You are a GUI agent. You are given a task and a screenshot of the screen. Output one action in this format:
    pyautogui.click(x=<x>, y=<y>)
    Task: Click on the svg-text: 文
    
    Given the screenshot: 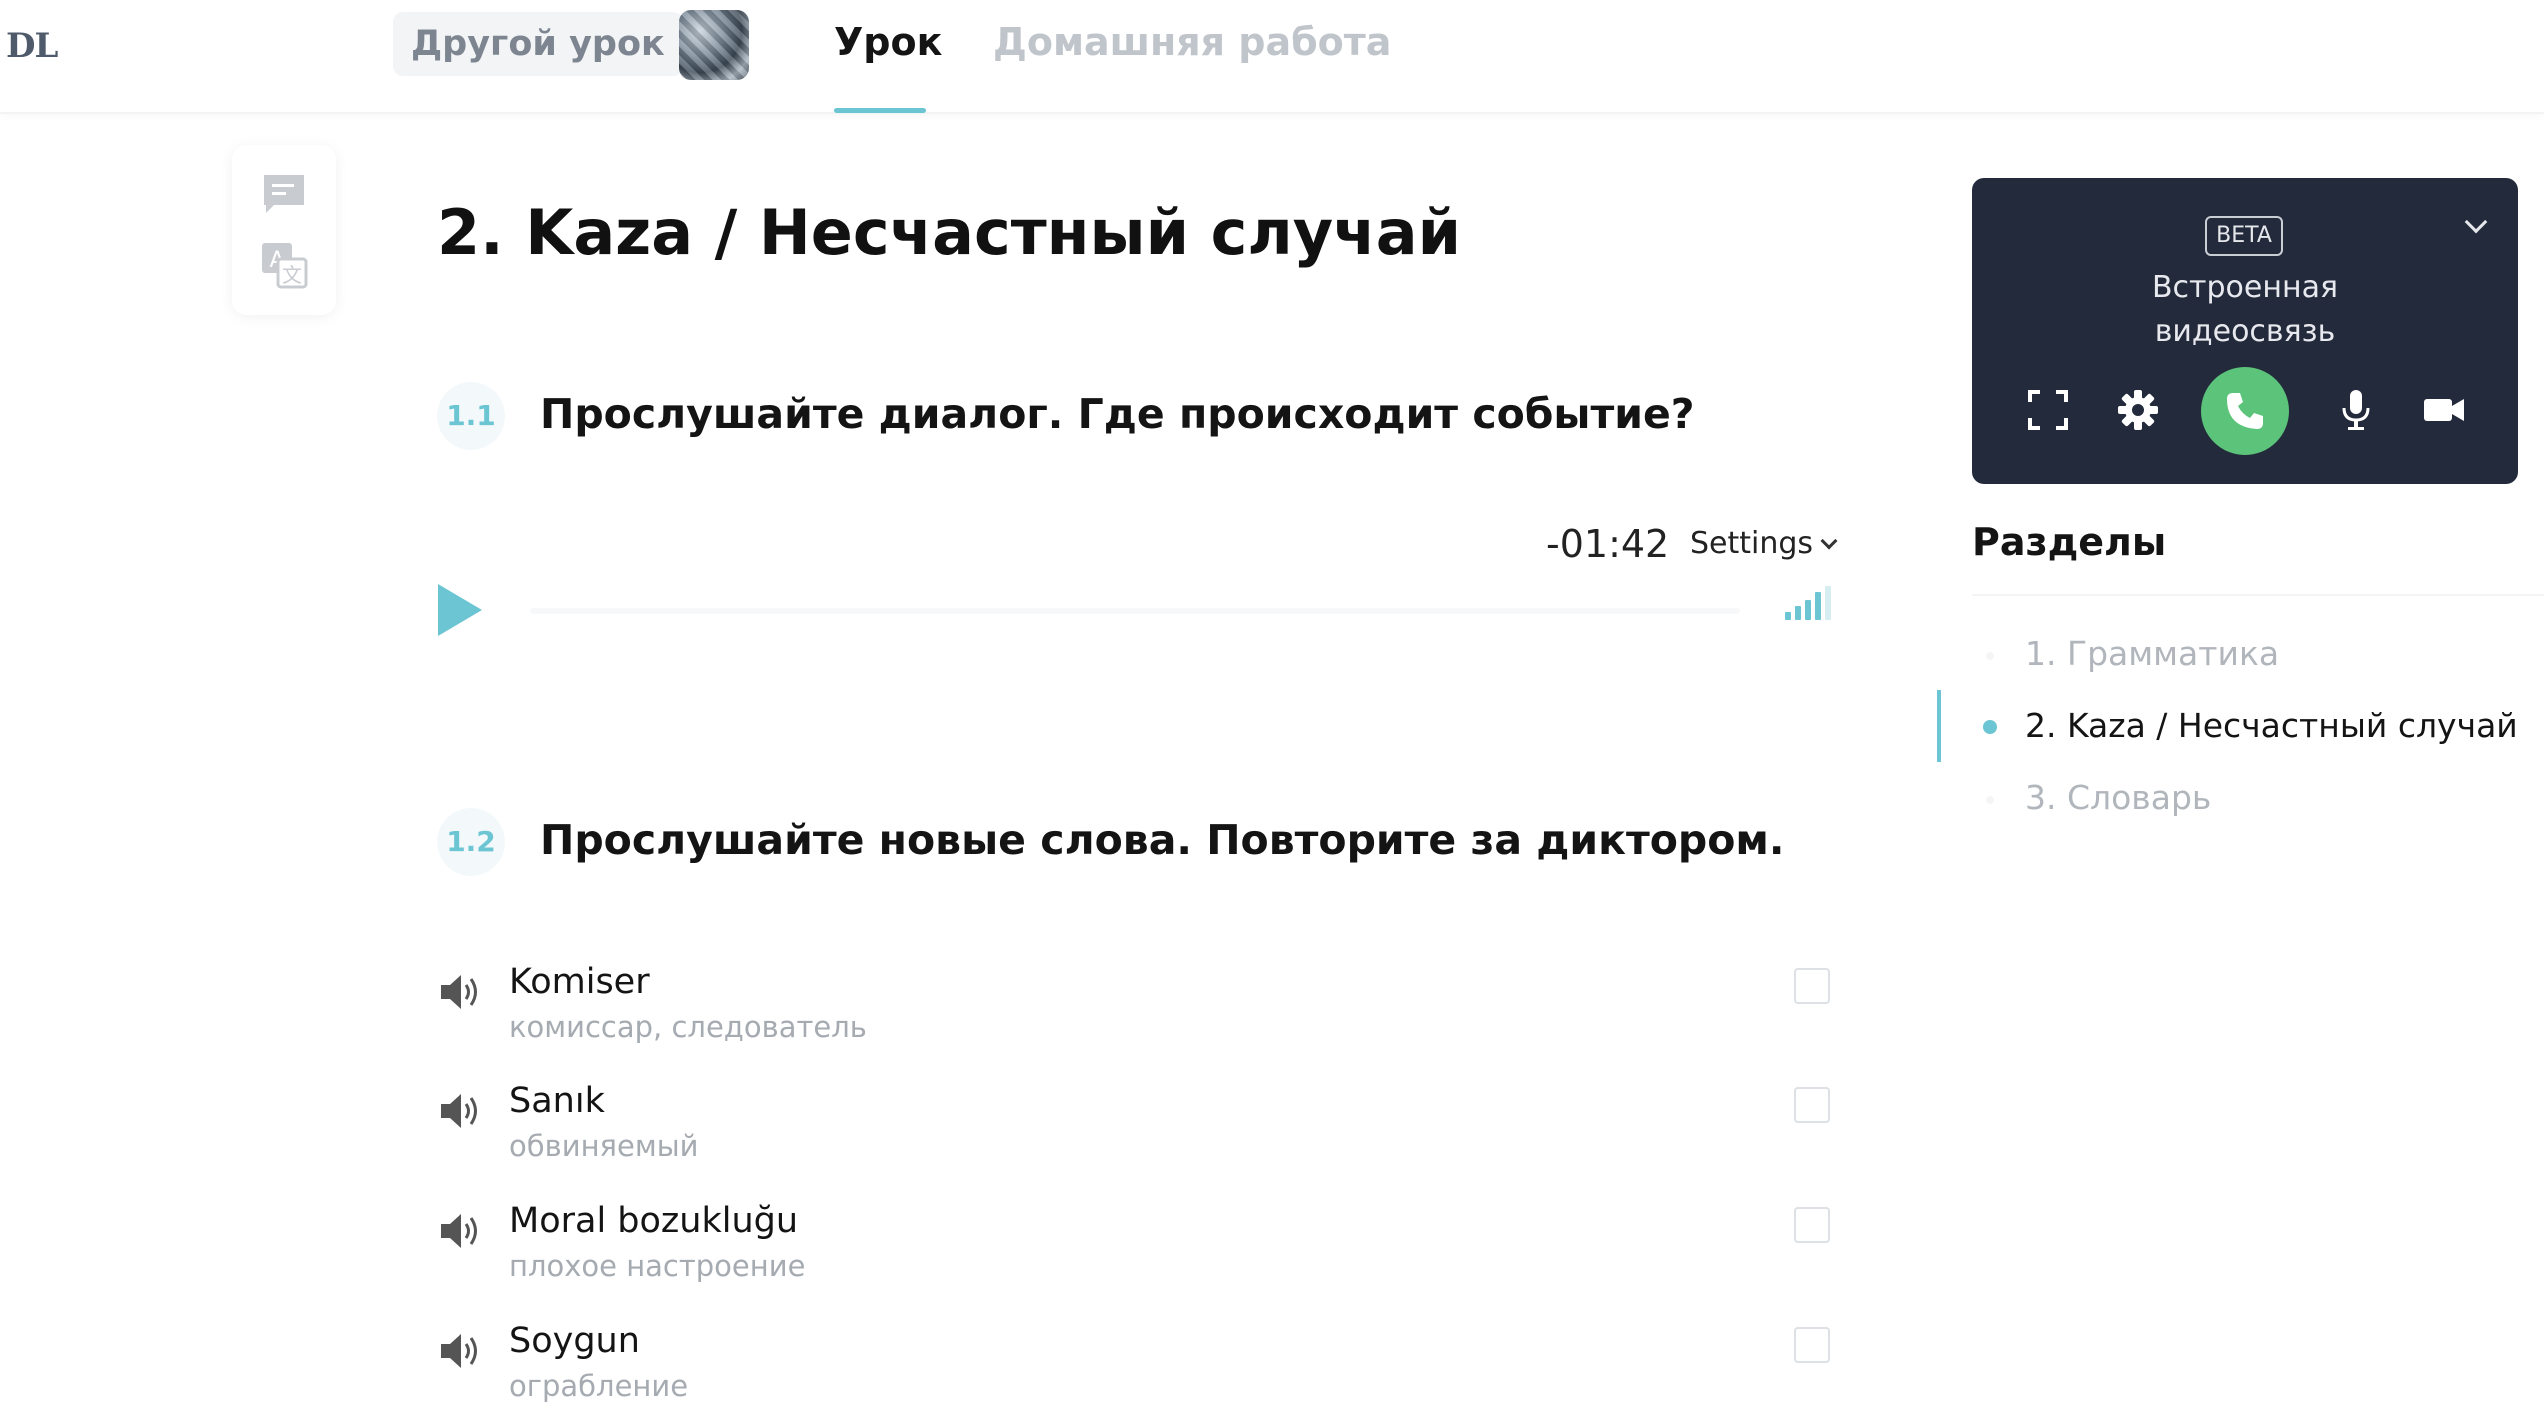 What is the action you would take?
    pyautogui.click(x=292, y=275)
    